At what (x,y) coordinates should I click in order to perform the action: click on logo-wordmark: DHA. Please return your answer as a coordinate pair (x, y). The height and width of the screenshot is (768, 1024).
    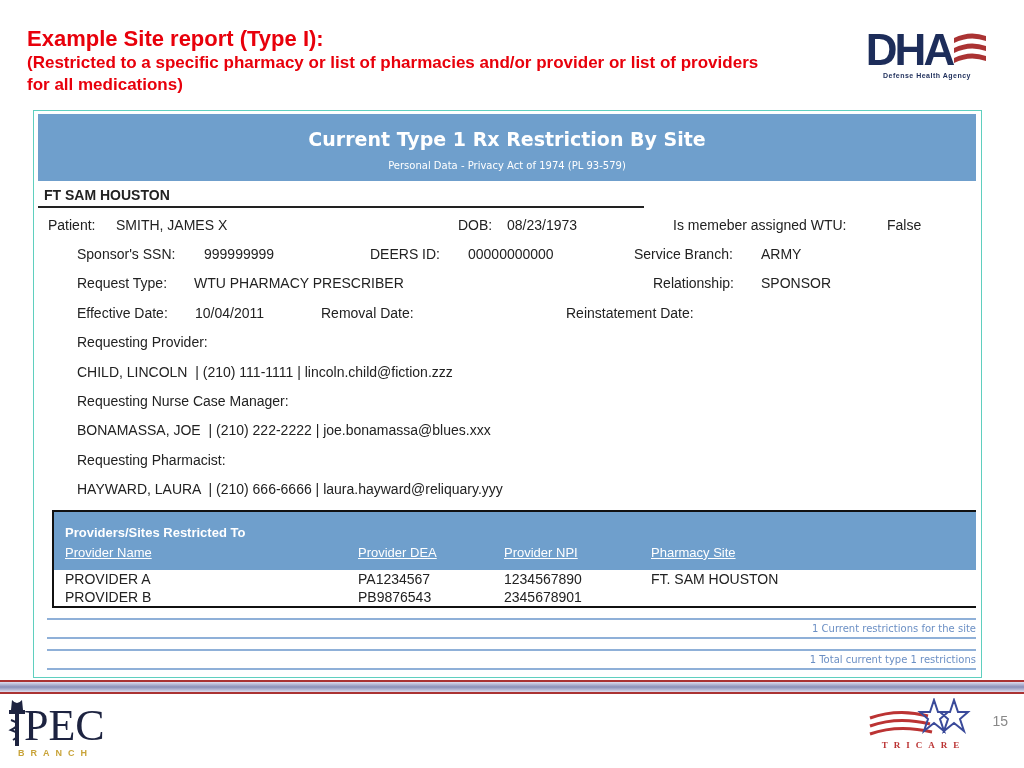
    Looking at the image, I should click on (909, 50).